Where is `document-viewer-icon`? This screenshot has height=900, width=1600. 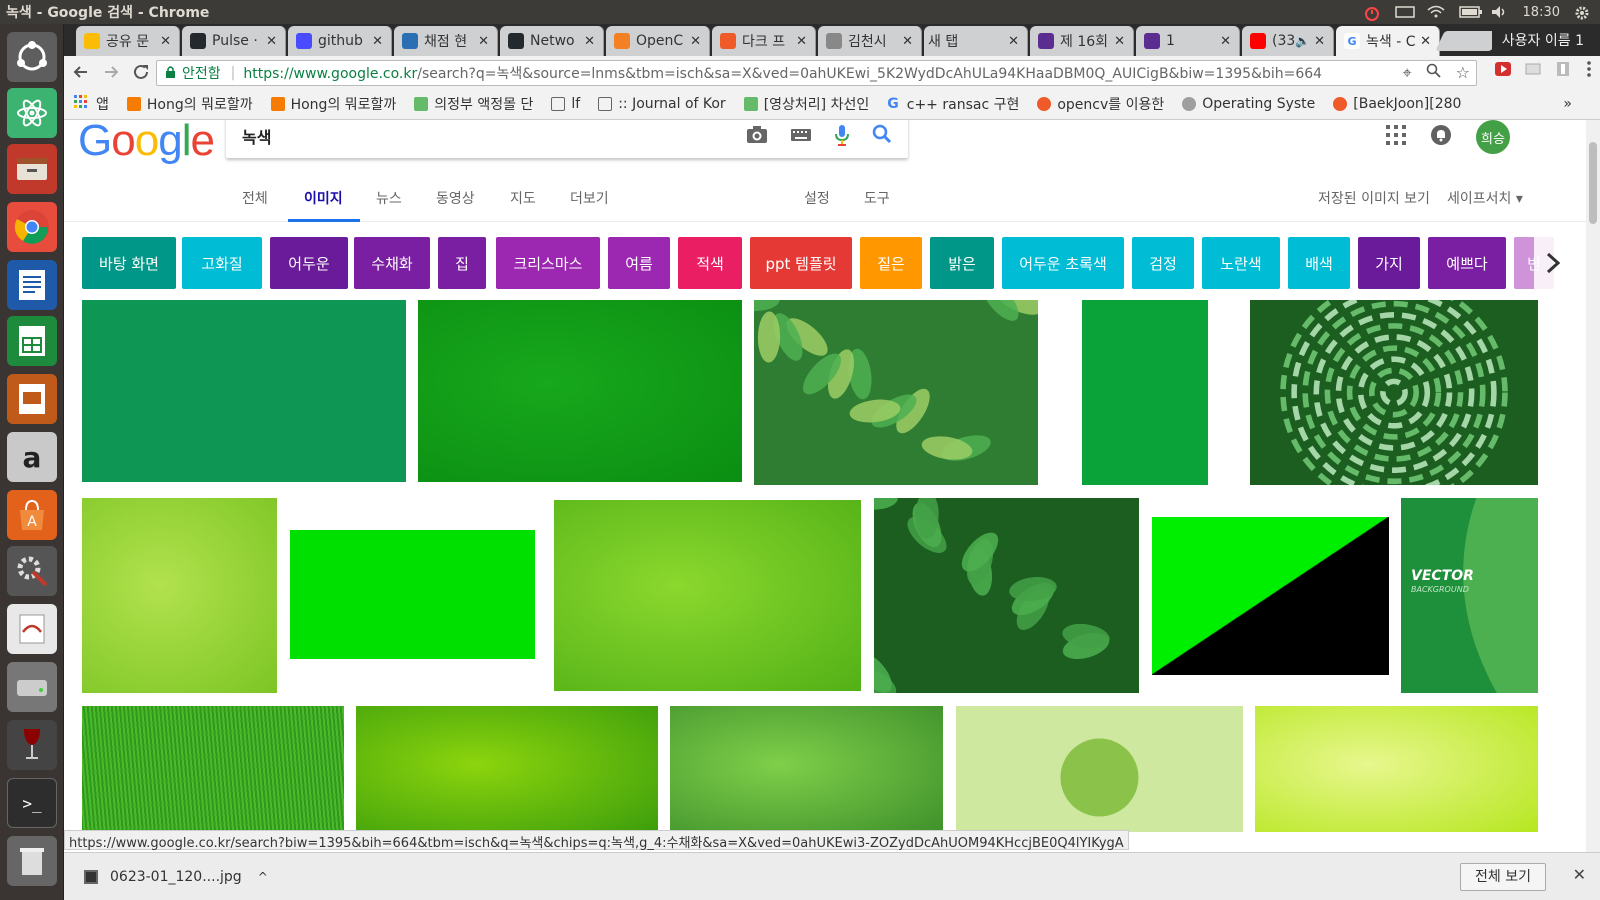 document-viewer-icon is located at coordinates (32, 629).